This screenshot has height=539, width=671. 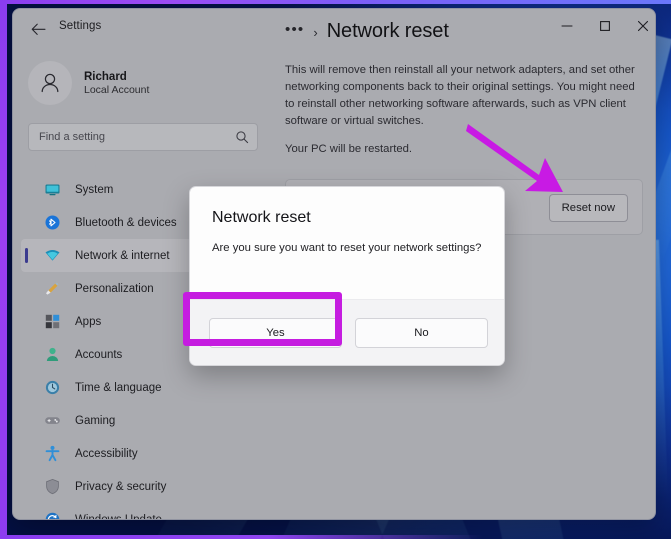 I want to click on sidebar-item-label: Gaming, so click(x=95, y=420).